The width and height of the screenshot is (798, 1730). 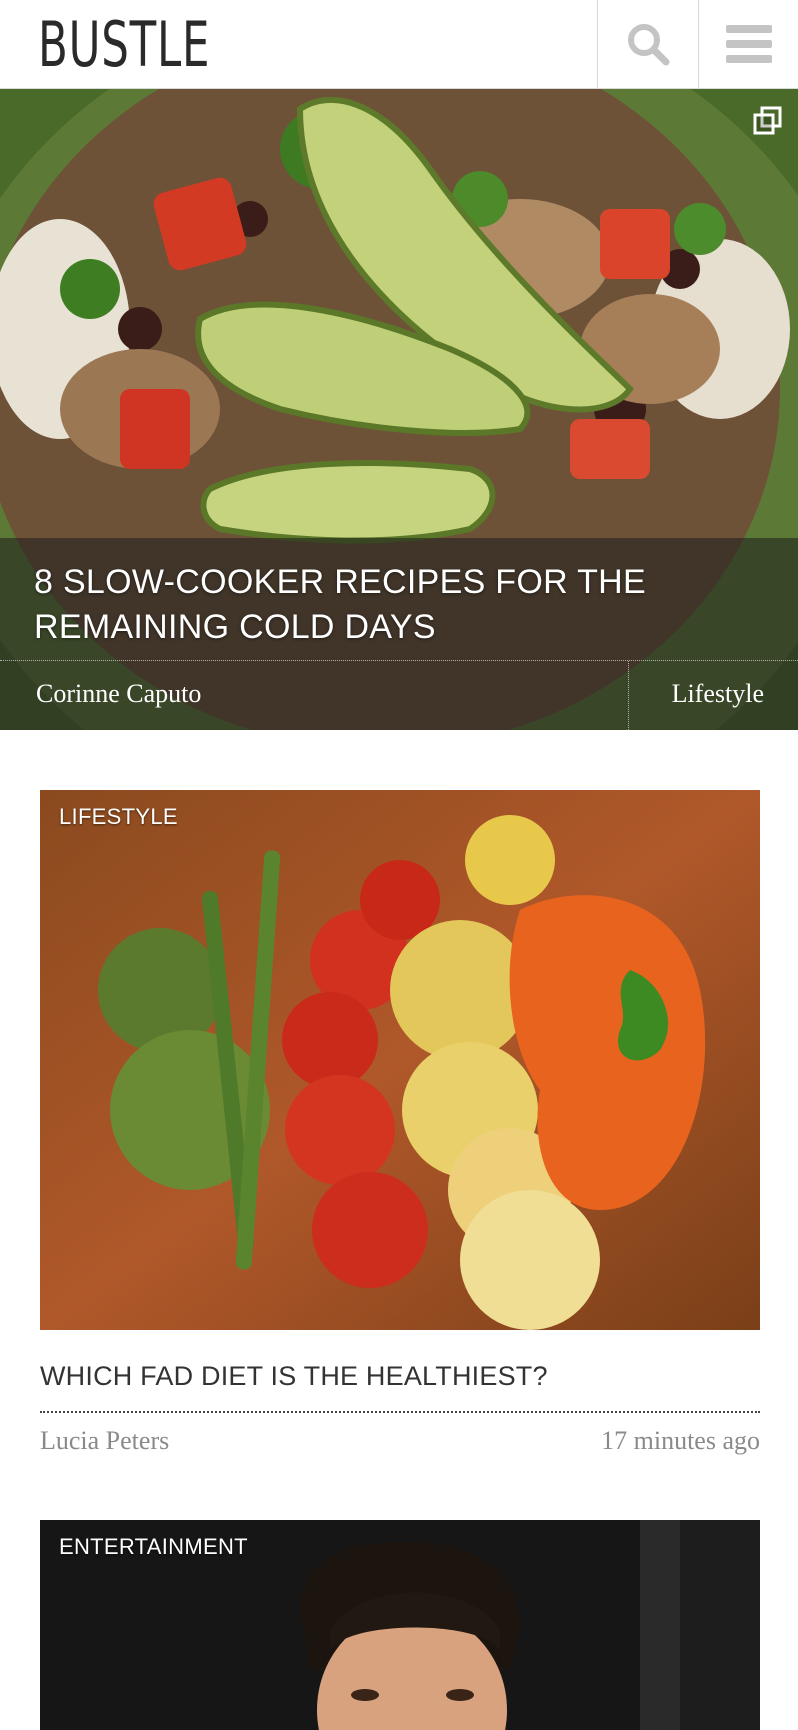 What do you see at coordinates (628, 695) in the screenshot?
I see `hero-meta-separator` at bounding box center [628, 695].